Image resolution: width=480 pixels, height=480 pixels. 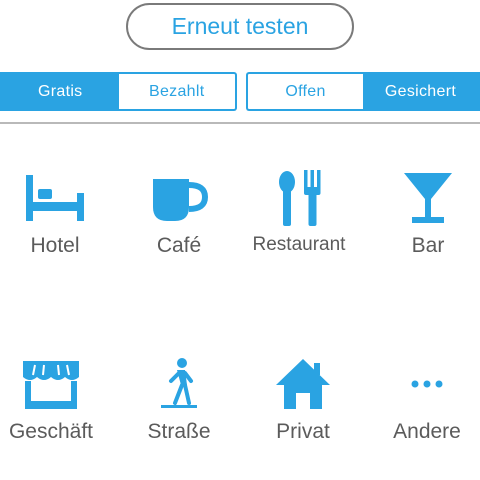 What do you see at coordinates (299, 244) in the screenshot?
I see `category-label: Restaurant` at bounding box center [299, 244].